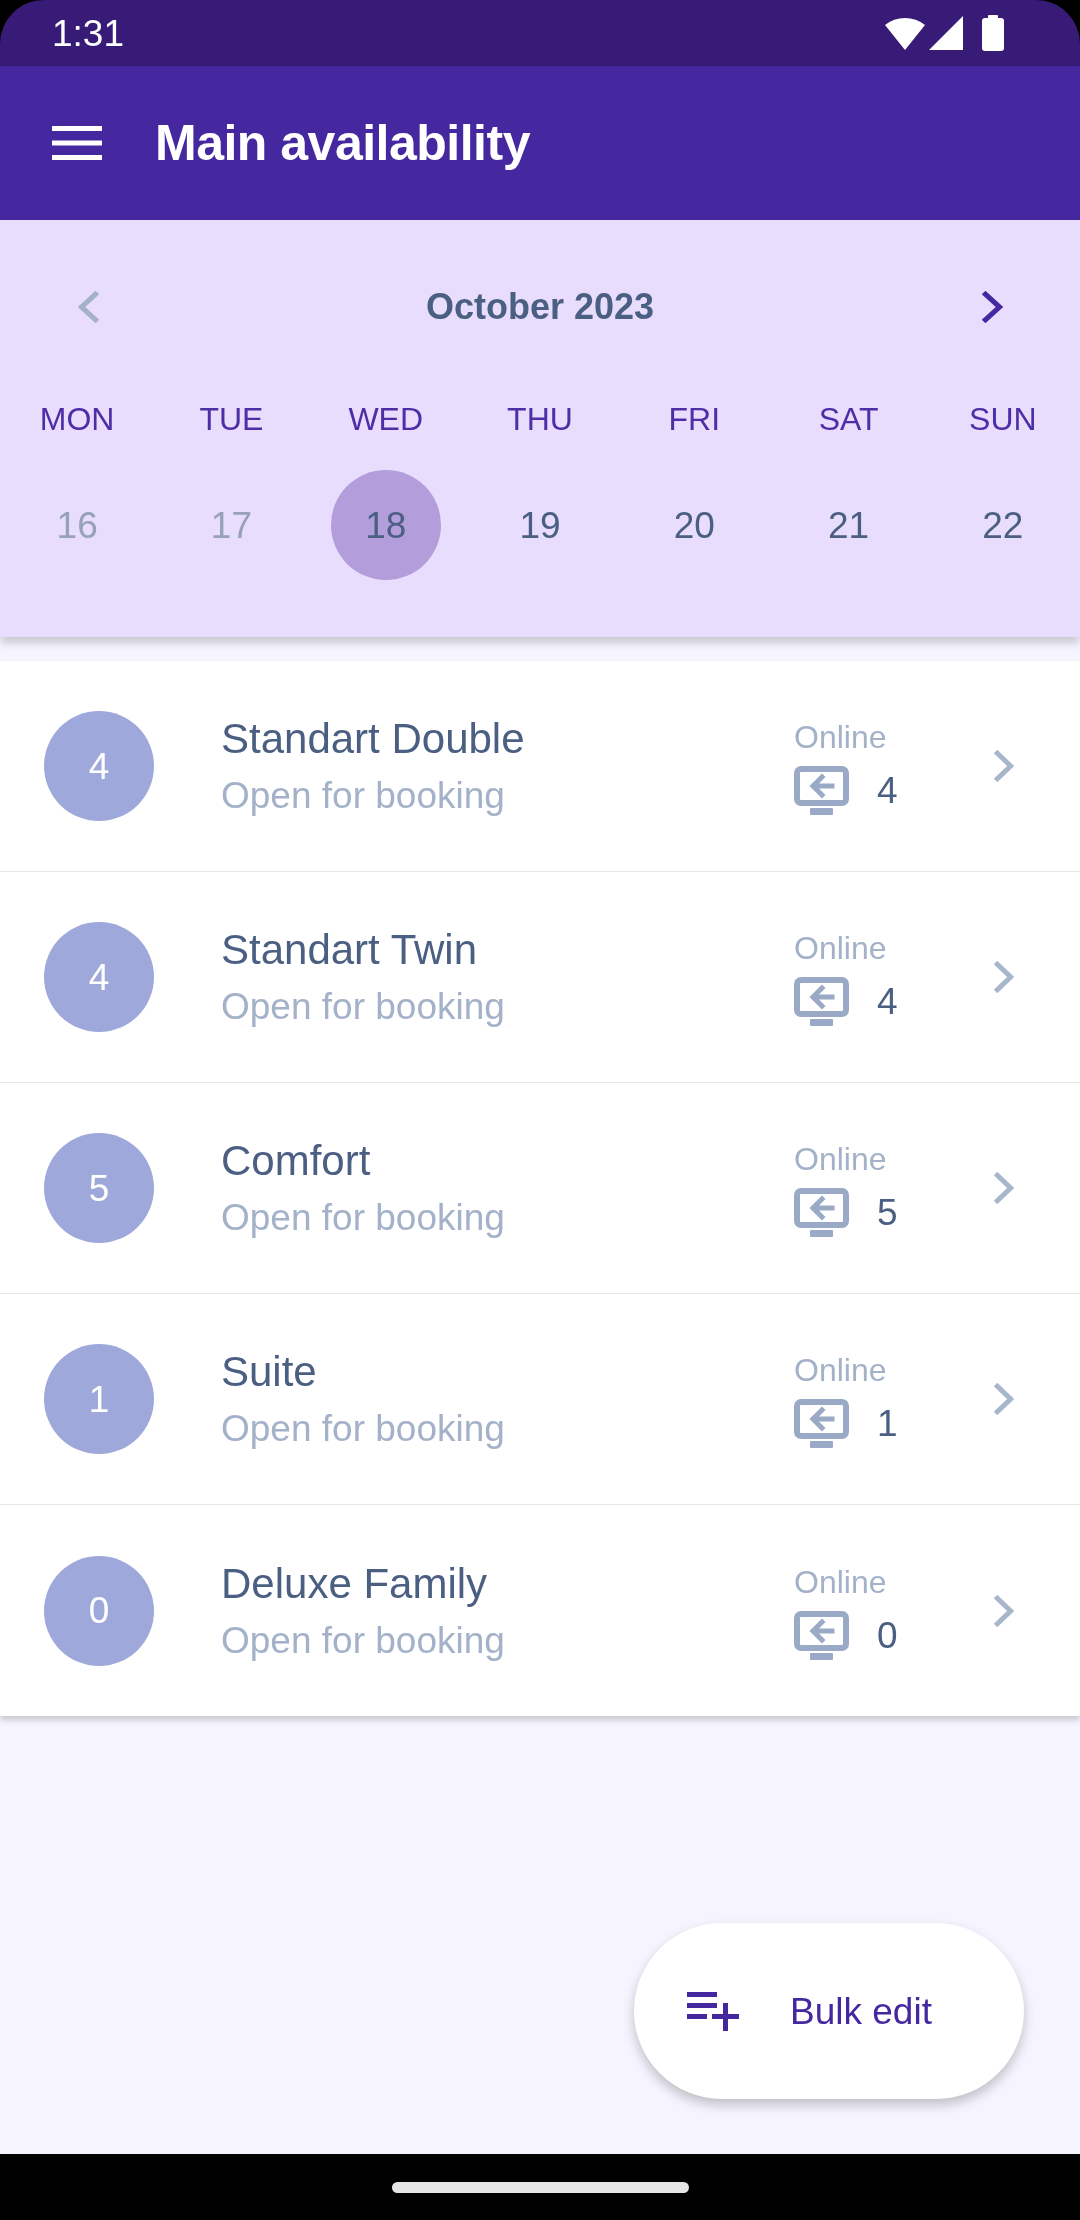 The height and width of the screenshot is (2220, 1080). What do you see at coordinates (887, 1635) in the screenshot?
I see `online-count: 0` at bounding box center [887, 1635].